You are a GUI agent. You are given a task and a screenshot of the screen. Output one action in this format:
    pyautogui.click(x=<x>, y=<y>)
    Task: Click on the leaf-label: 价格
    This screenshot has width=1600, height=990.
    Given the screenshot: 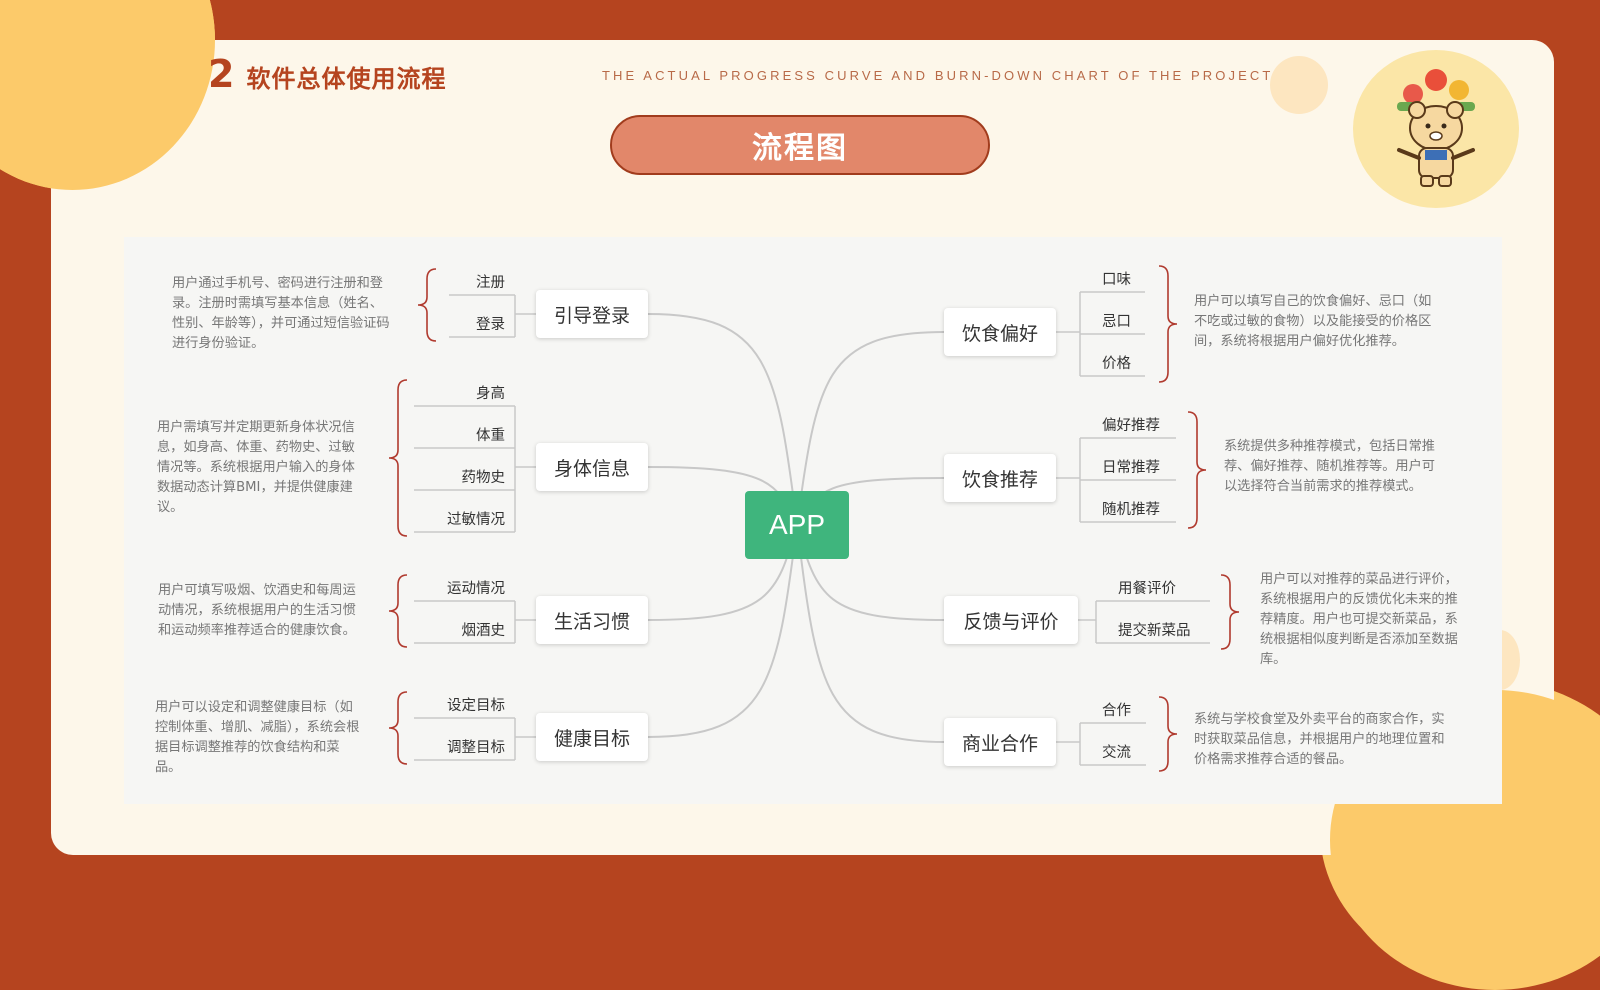 What is the action you would take?
    pyautogui.click(x=1116, y=364)
    